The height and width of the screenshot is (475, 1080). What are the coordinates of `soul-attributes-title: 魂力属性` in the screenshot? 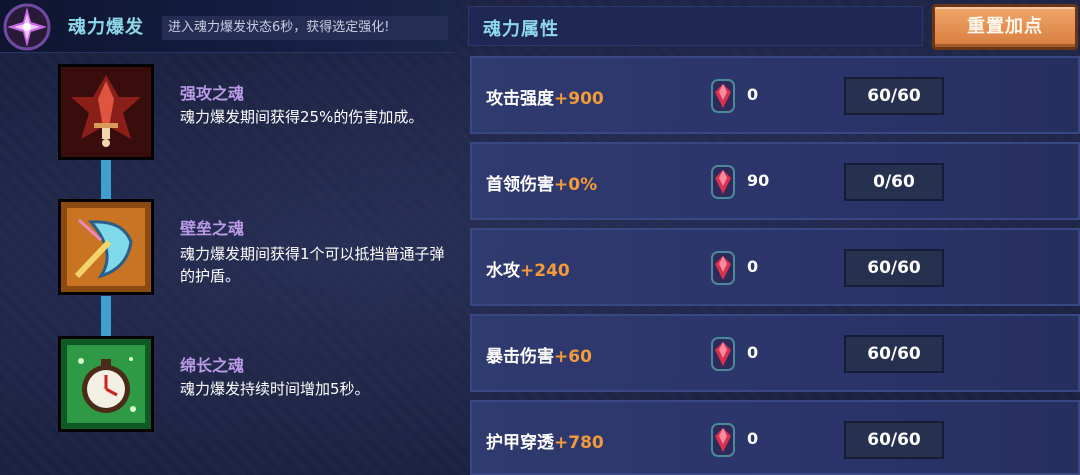 It's located at (521, 29).